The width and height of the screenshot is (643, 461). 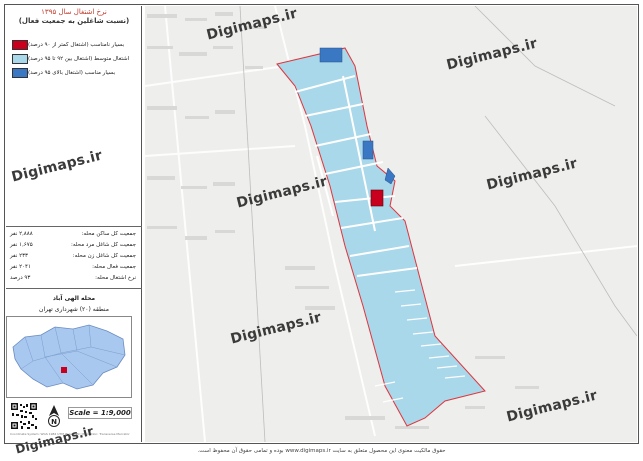 What do you see at coordinates (20, 278) in the screenshot?
I see `stat-value: ۹۳ درصد` at bounding box center [20, 278].